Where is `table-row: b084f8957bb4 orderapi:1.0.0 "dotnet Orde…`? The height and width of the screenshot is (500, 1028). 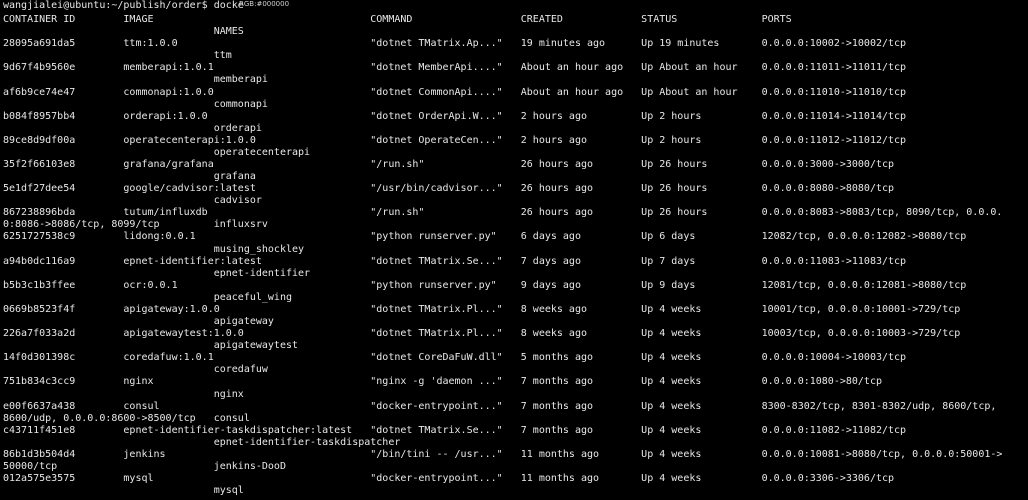 table-row: b084f8957bb4 orderapi:1.0.0 "dotnet Orde… is located at coordinates (455, 116).